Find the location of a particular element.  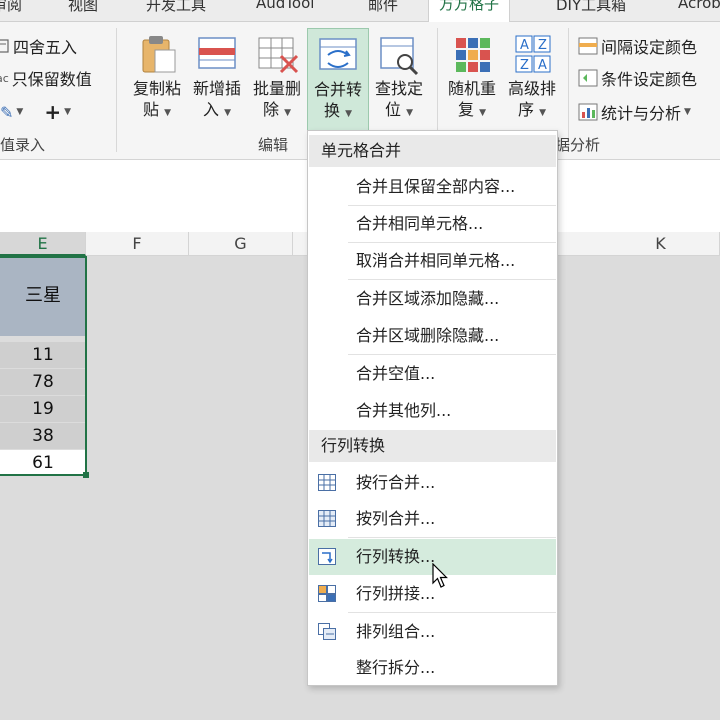

pencil-icon: ✎ is located at coordinates (6, 112).